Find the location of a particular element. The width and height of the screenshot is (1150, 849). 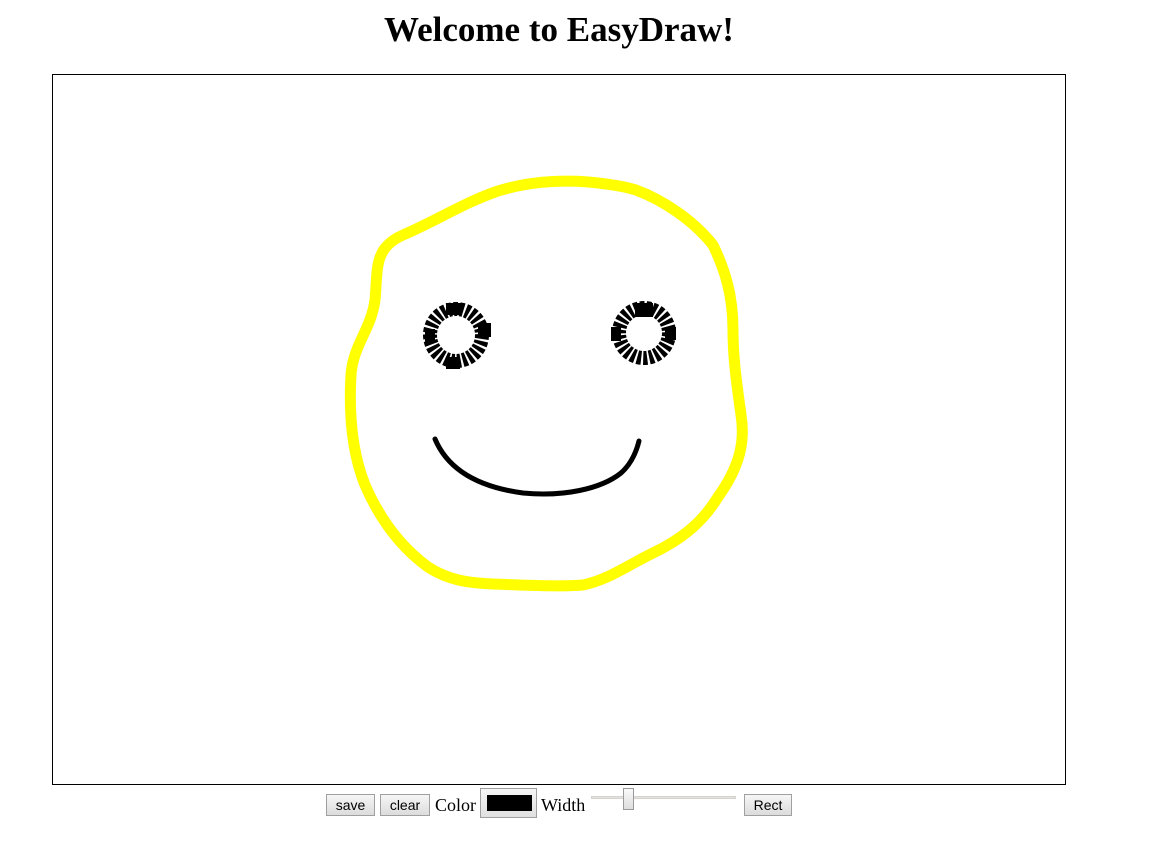

width-slider is located at coordinates (663, 799).